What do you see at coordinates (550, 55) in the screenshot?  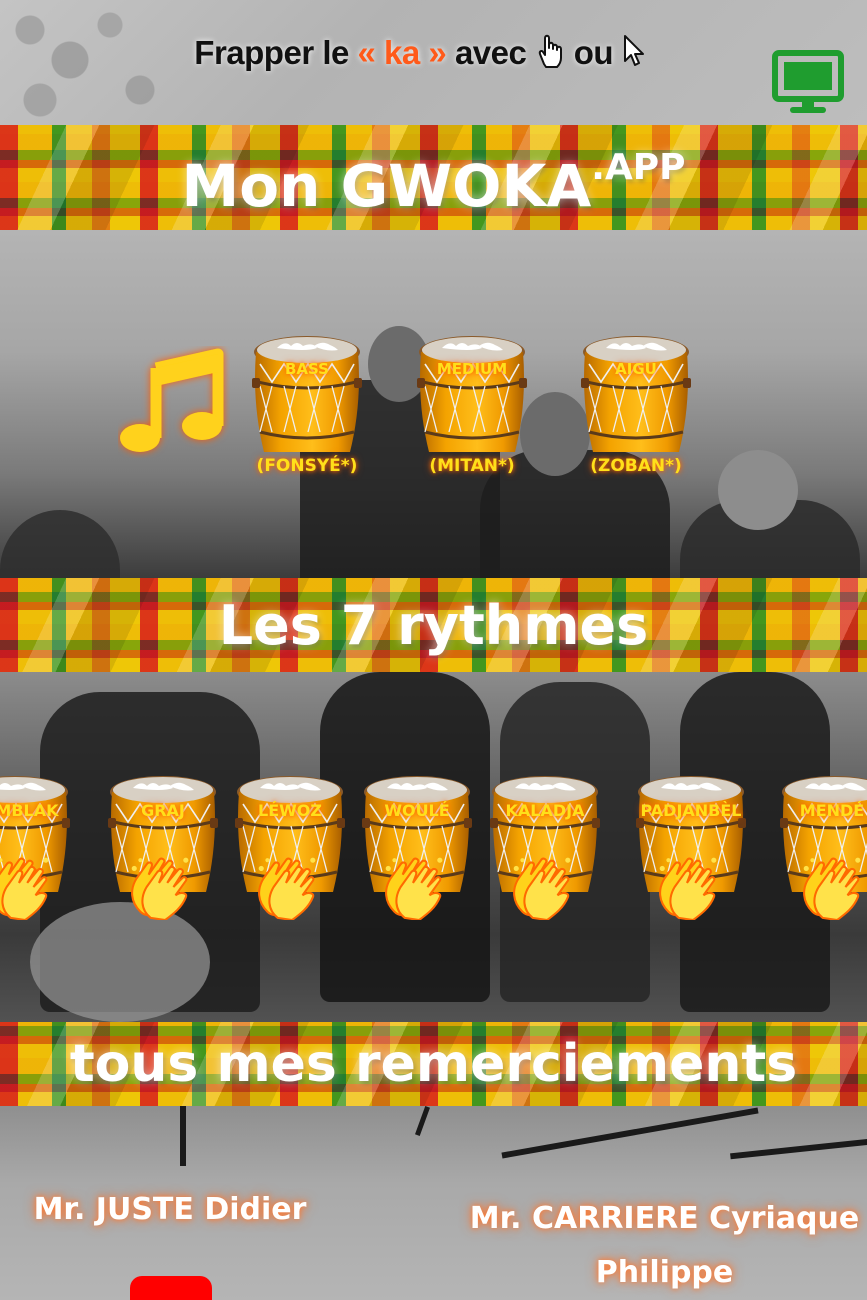 I see `touch-hand-icon` at bounding box center [550, 55].